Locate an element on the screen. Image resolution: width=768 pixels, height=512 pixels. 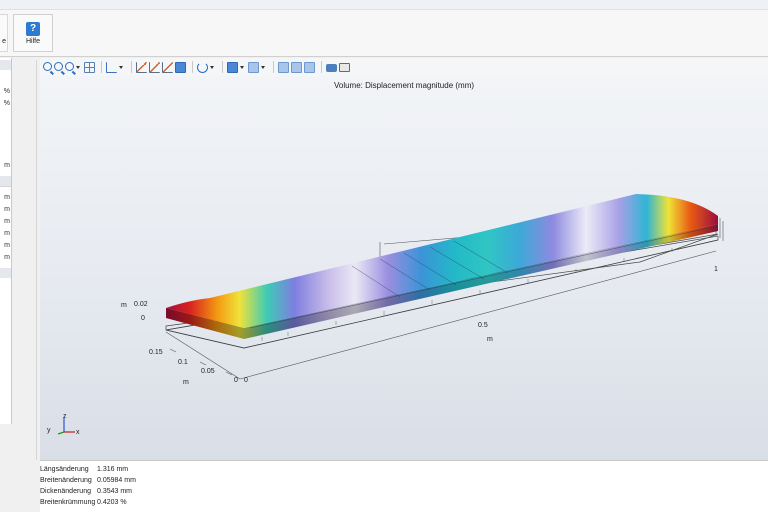
x-axis-tick-label: 0.5 is located at coordinates (483, 325).